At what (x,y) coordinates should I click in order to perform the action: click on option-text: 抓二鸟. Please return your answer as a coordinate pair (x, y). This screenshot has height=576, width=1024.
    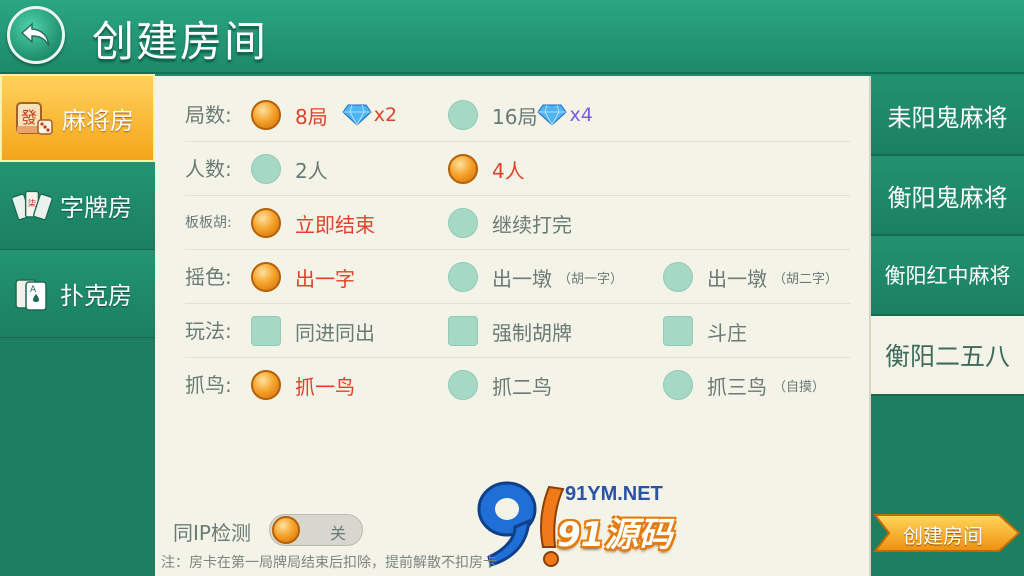
    Looking at the image, I should click on (522, 386).